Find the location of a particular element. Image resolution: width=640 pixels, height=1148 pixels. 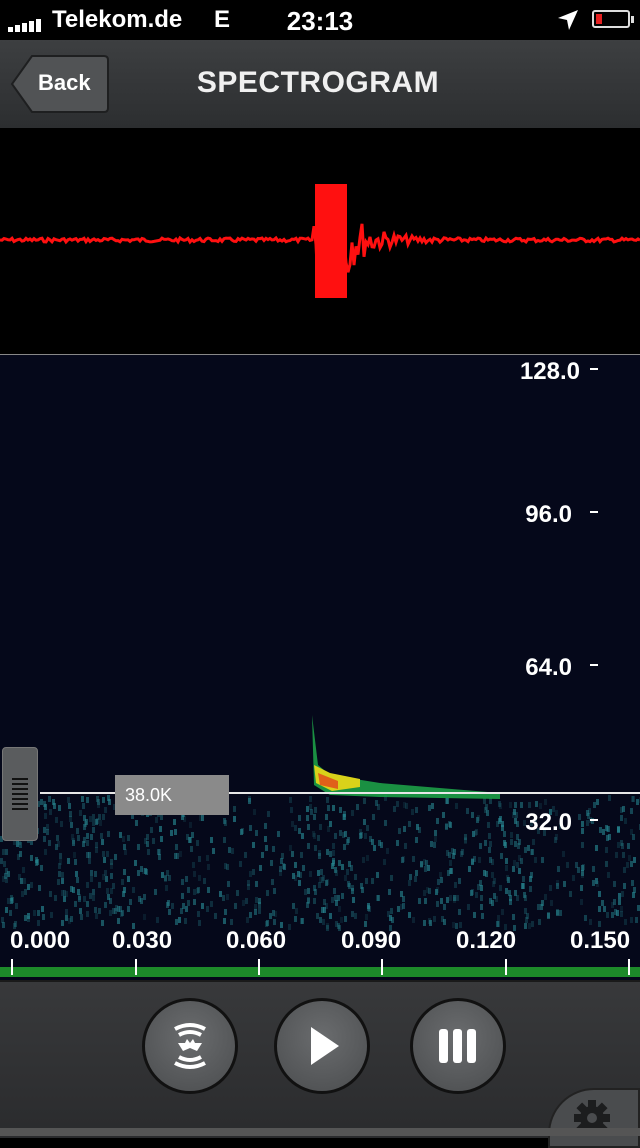

location-arrow-icon is located at coordinates (568, 20).